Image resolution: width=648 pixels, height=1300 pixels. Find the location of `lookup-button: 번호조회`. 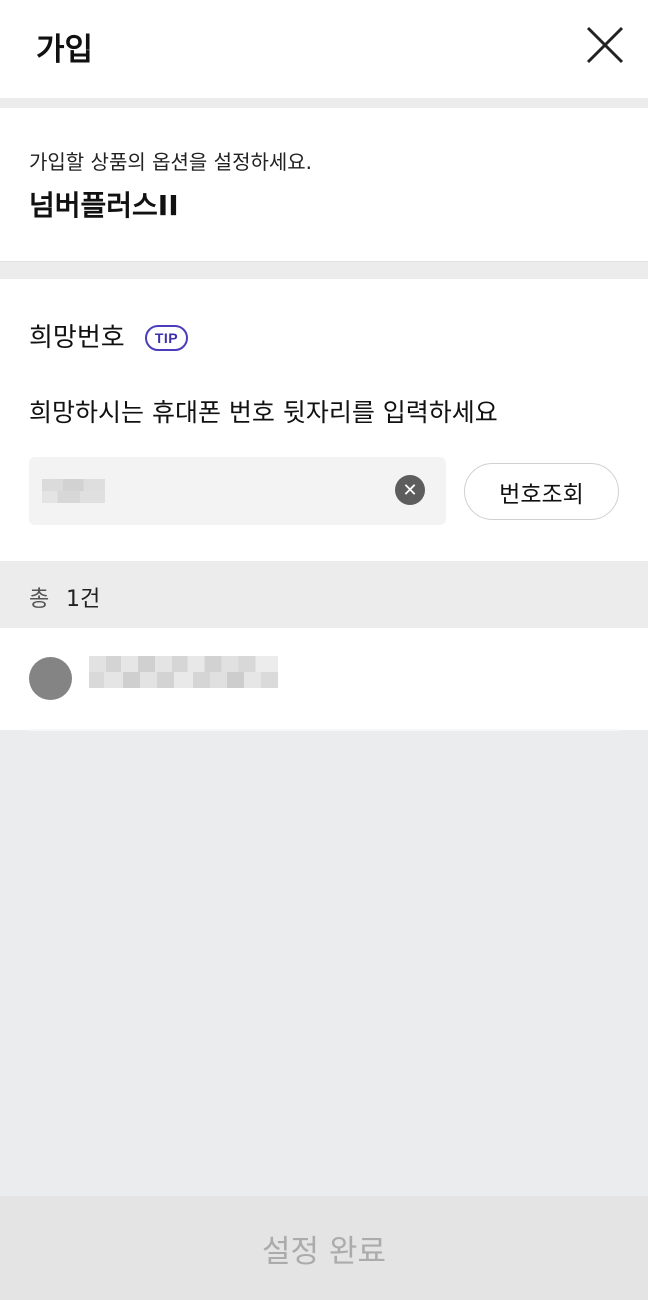

lookup-button: 번호조회 is located at coordinates (541, 491).